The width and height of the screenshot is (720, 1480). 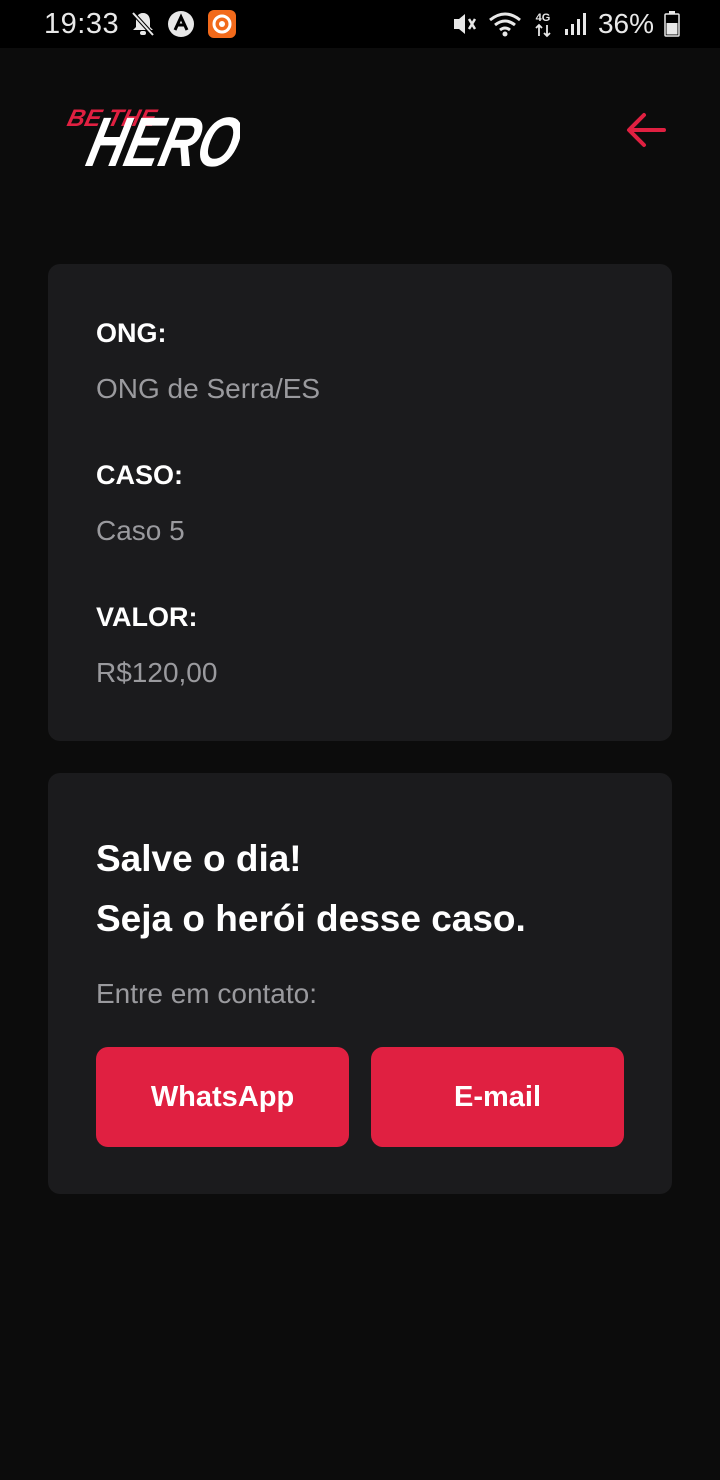 What do you see at coordinates (82, 23) in the screenshot?
I see `status-time: 19:33` at bounding box center [82, 23].